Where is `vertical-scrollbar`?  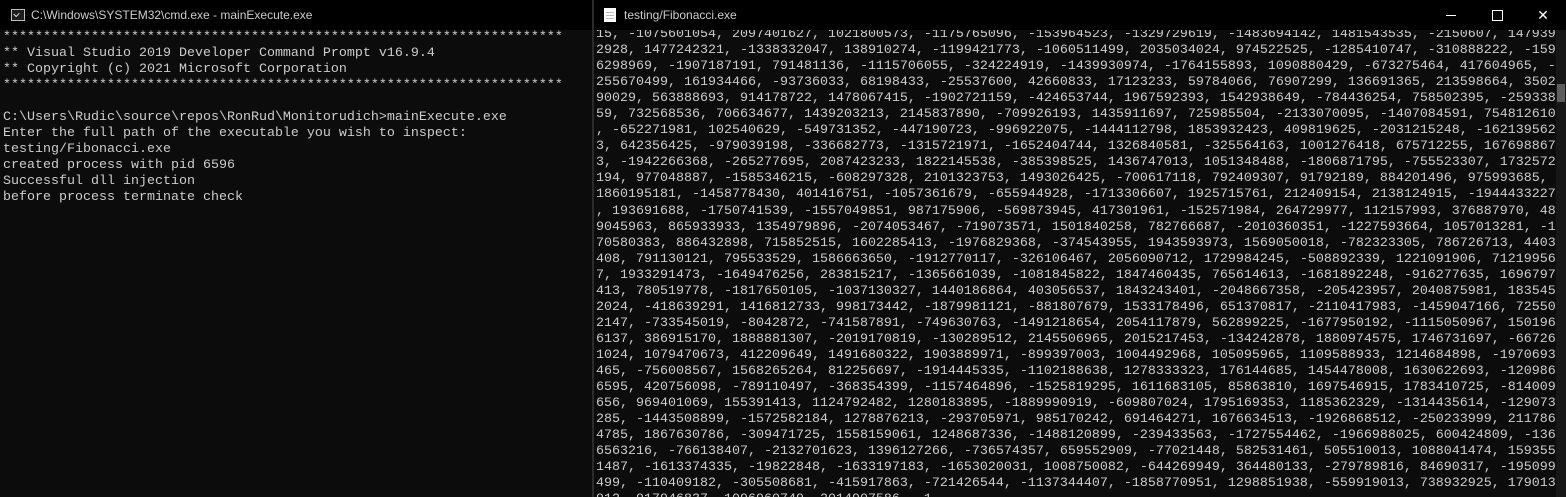
vertical-scrollbar is located at coordinates (1561, 263).